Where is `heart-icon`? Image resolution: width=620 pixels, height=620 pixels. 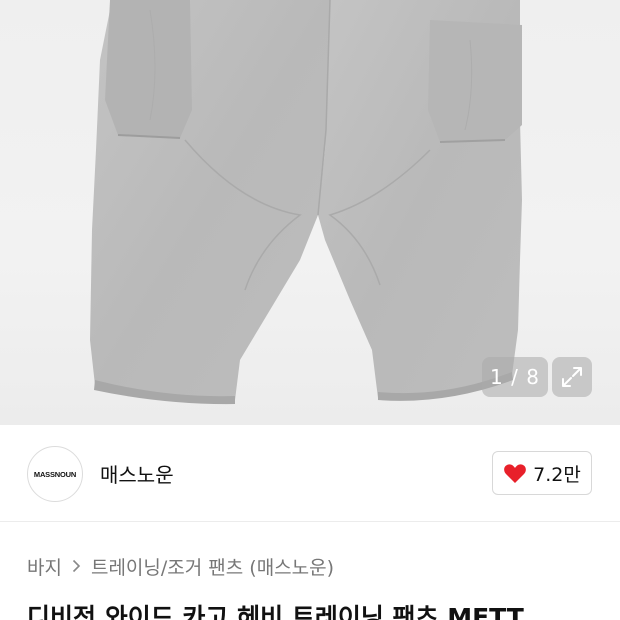
heart-icon is located at coordinates (515, 473).